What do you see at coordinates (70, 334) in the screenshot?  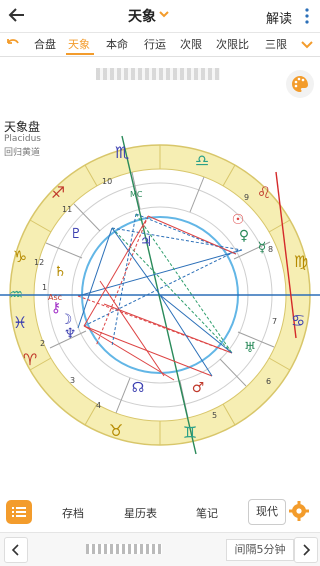 I see `neptune-icon: ♆` at bounding box center [70, 334].